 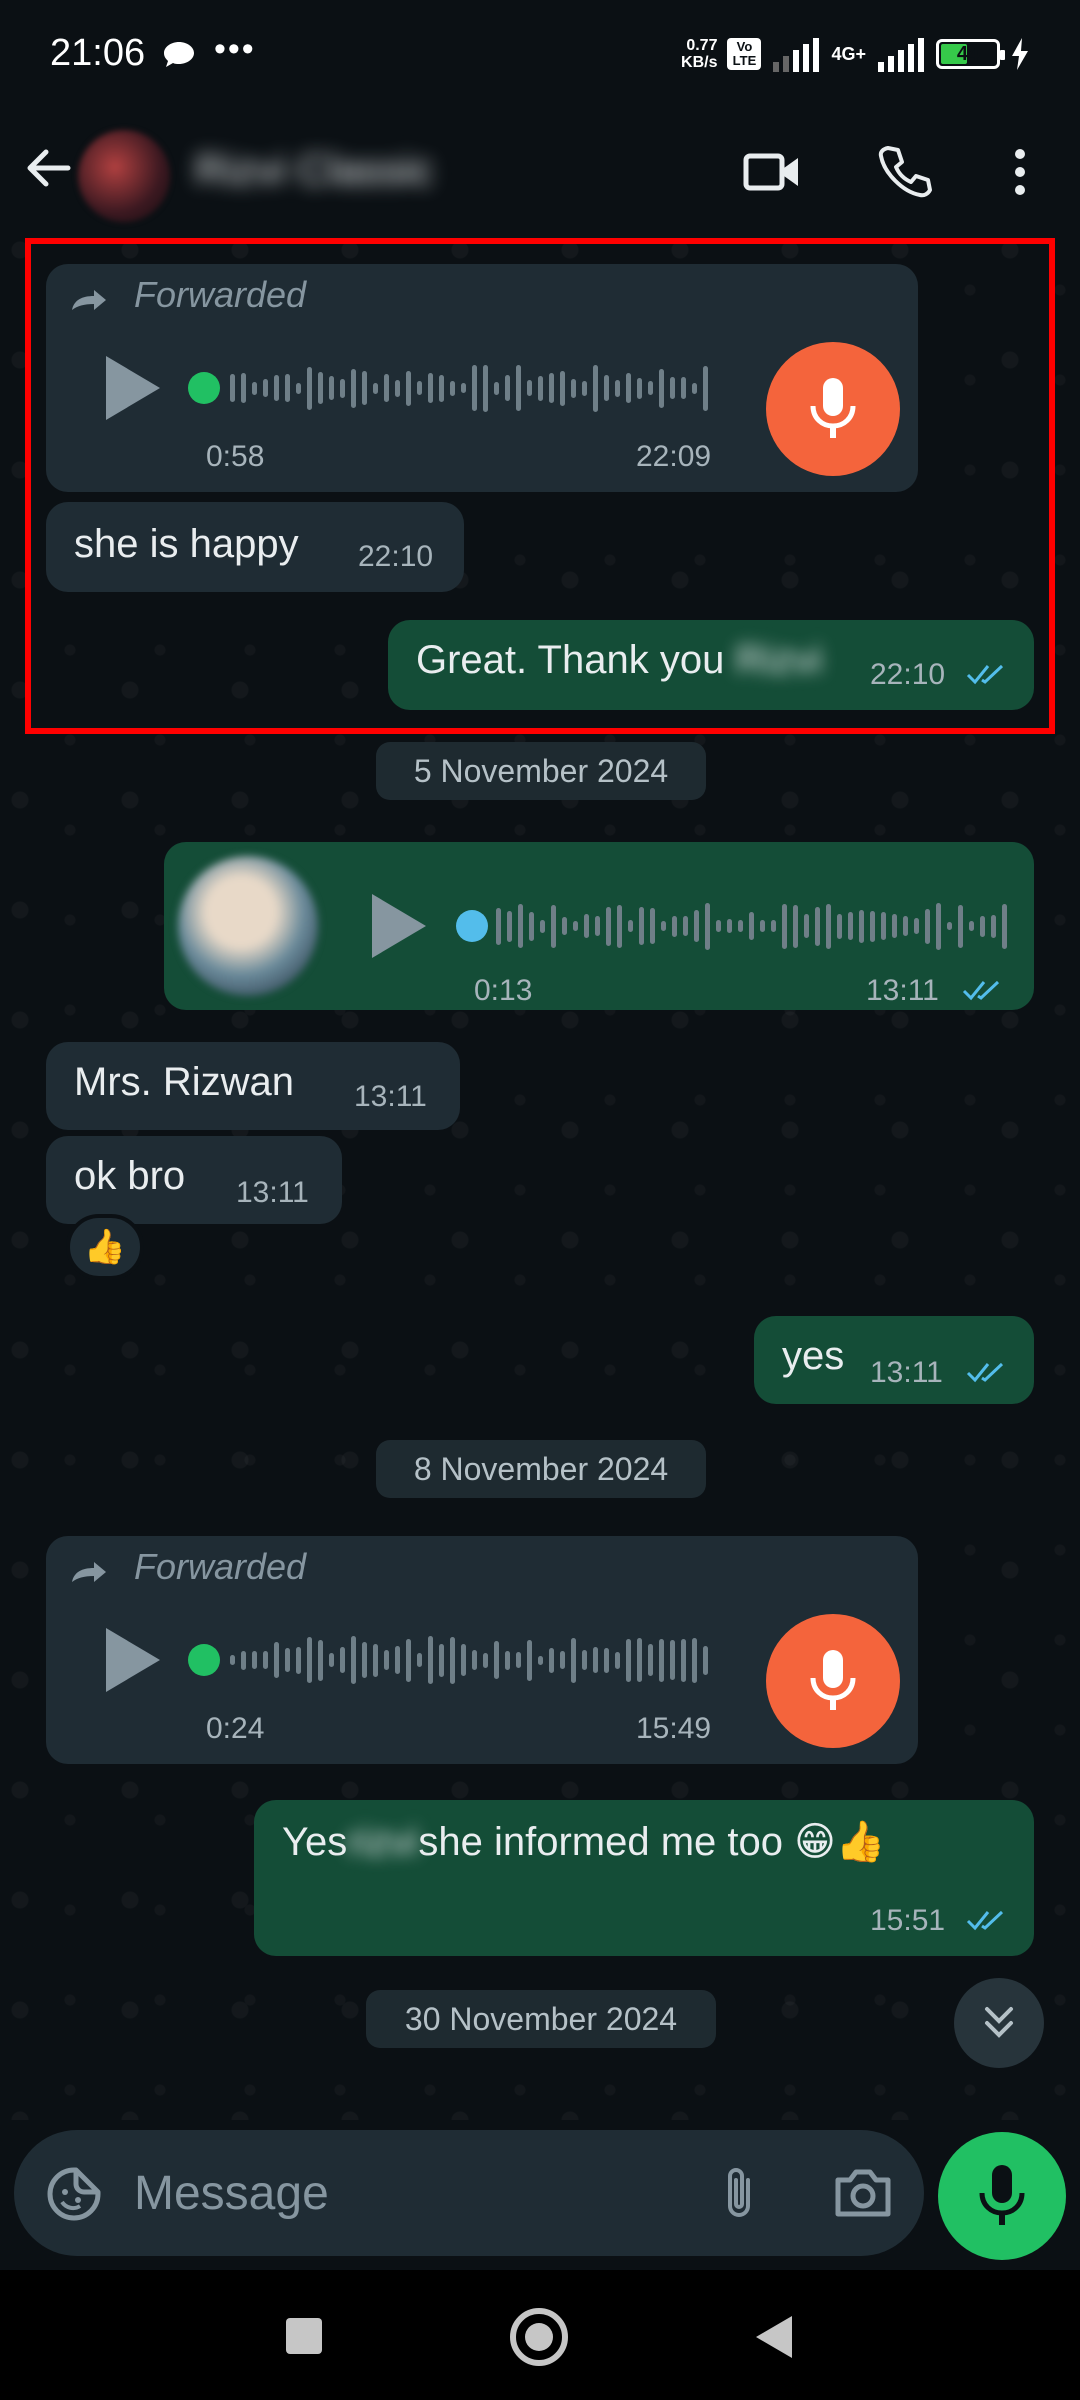 I want to click on video-call-icon, so click(x=772, y=172).